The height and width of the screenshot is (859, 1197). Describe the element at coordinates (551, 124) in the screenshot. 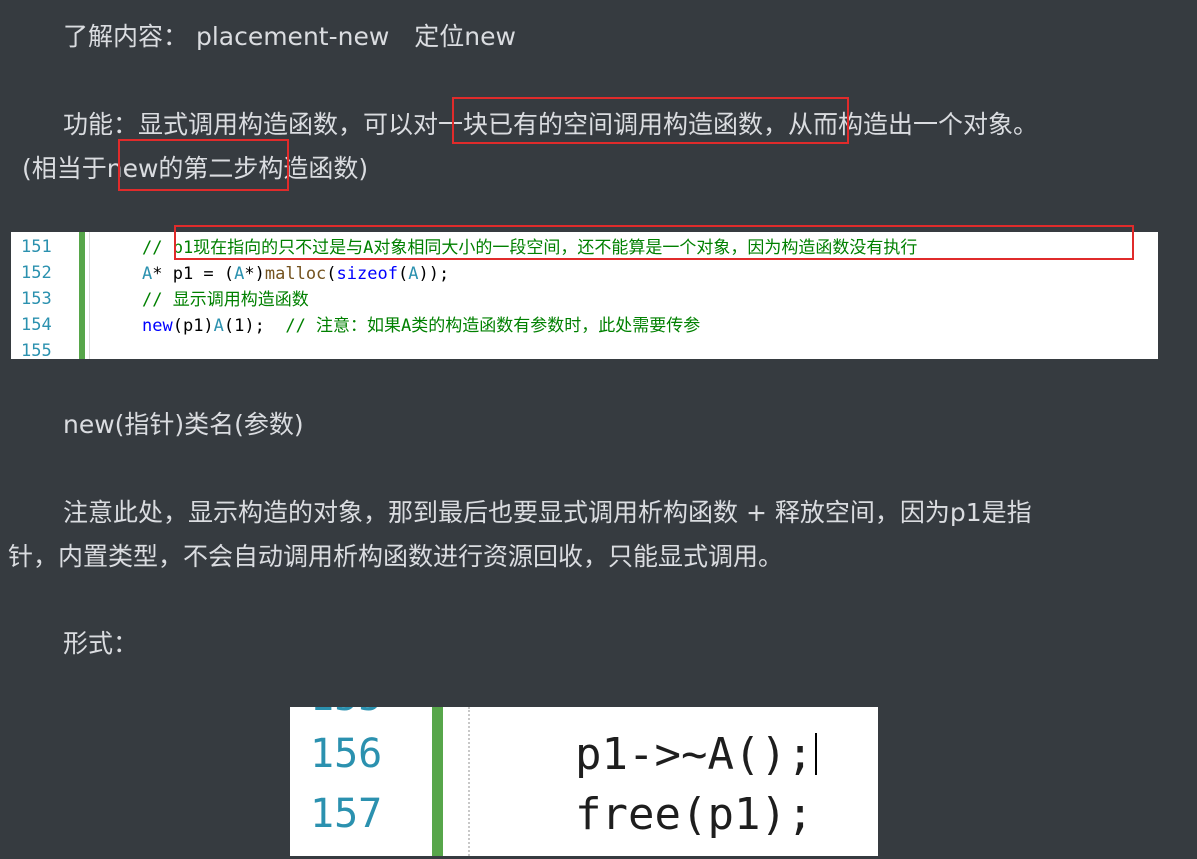

I see `paragraph-function-line1: 功能：显式调用构造函数，可以对一块已有的空间调用构造函数，从而构造出一个对象。` at that location.